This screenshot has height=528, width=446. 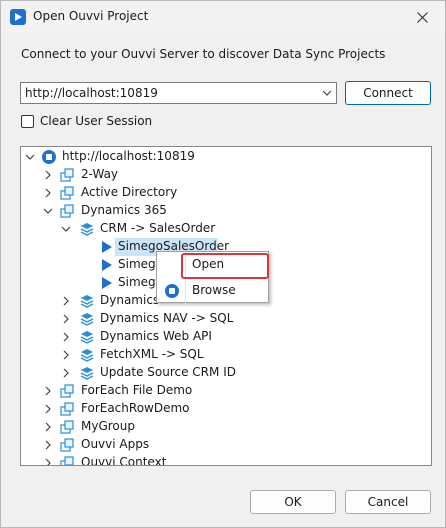 What do you see at coordinates (226, 445) in the screenshot?
I see `tree-item-ouvvi-apps: Ouvvi Apps` at bounding box center [226, 445].